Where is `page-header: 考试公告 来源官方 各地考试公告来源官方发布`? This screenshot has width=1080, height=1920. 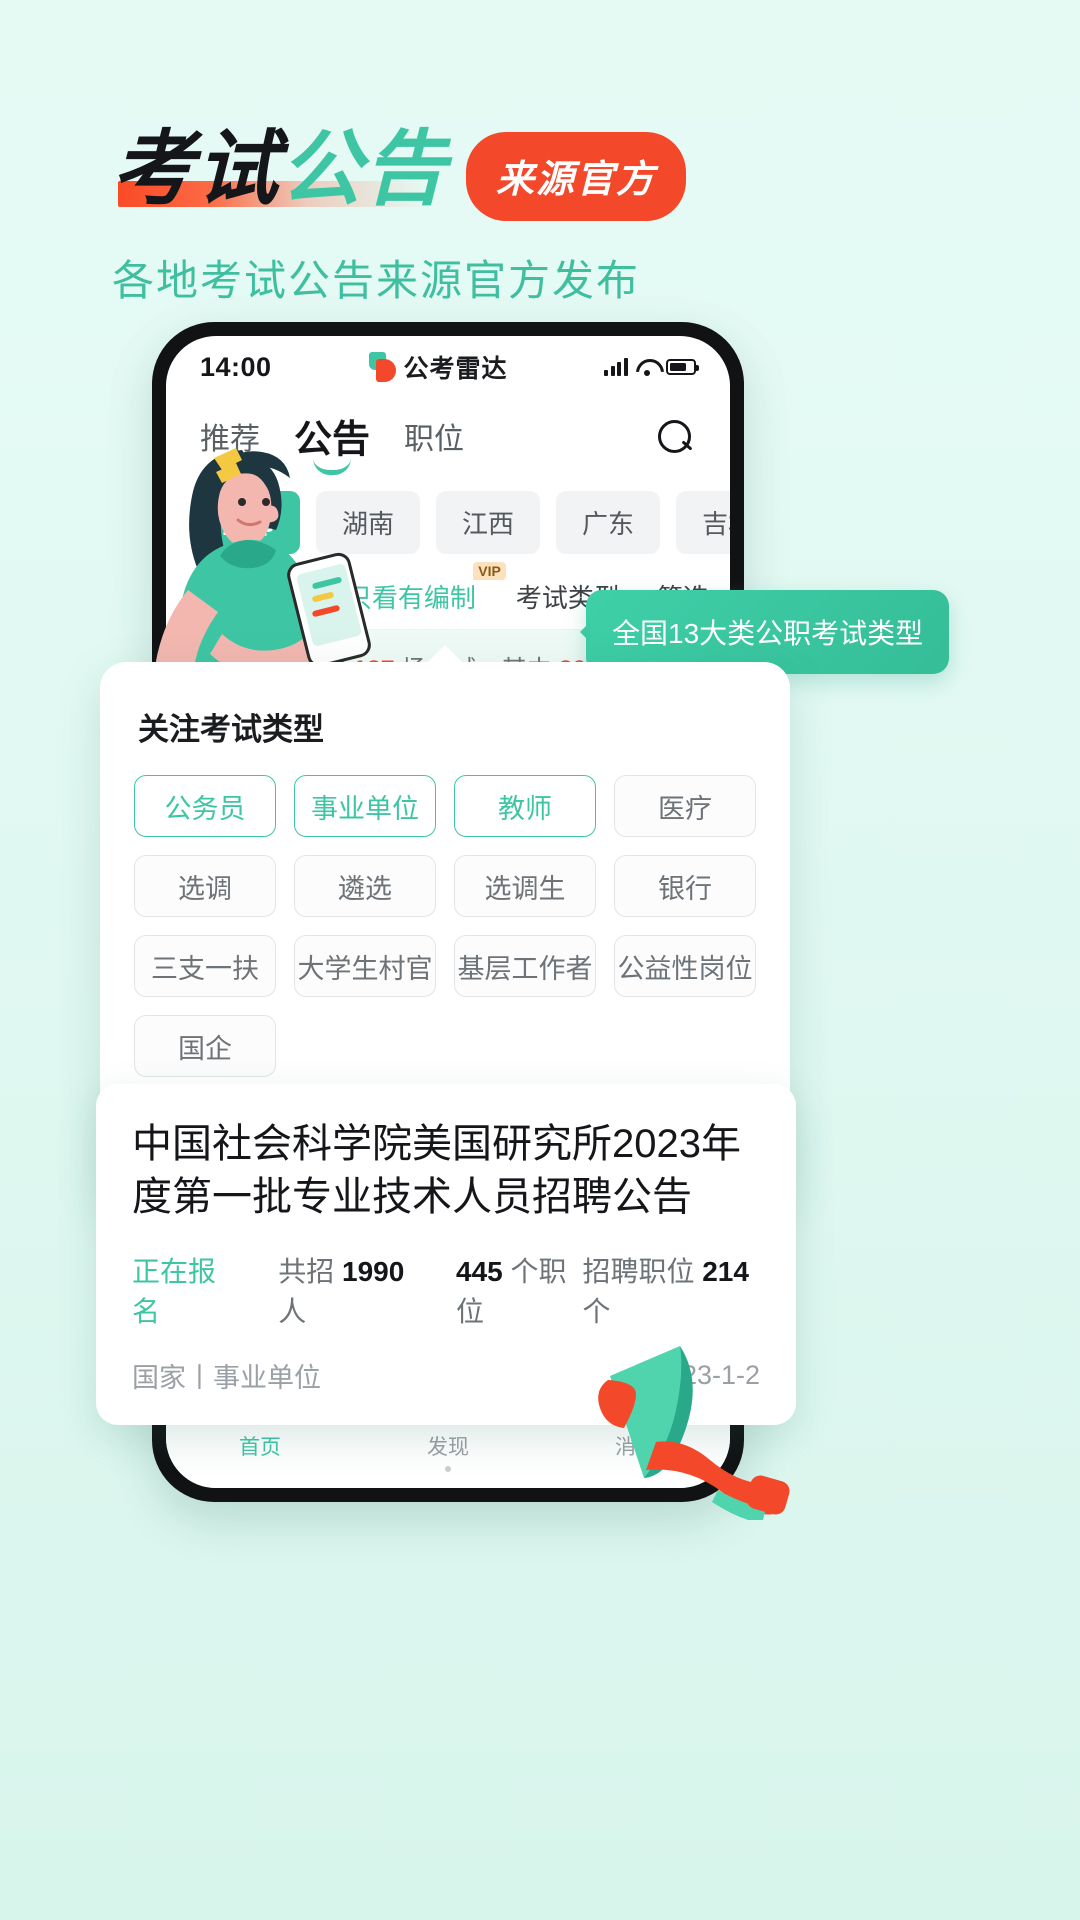
page-header: 考试公告 来源官方 各地考试公告来源官方发布 is located at coordinates (552, 214).